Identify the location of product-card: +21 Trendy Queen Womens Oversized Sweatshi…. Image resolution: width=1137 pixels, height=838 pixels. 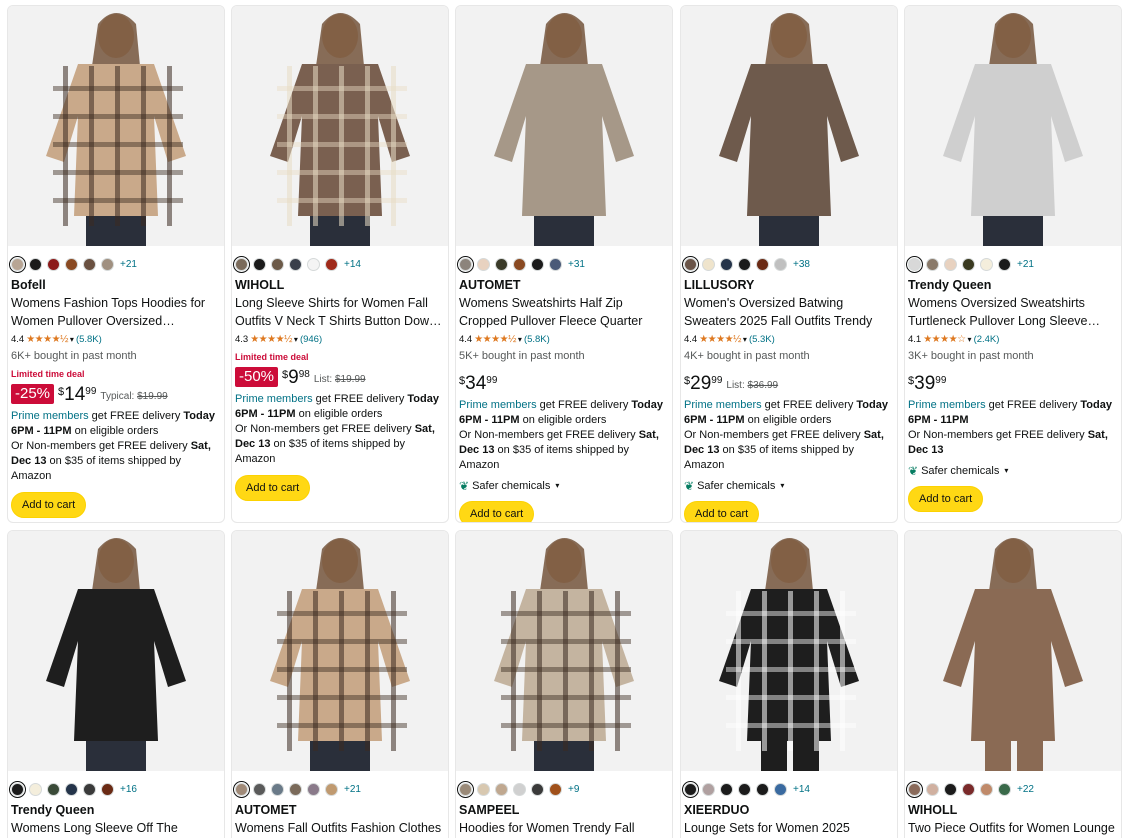
(1013, 264).